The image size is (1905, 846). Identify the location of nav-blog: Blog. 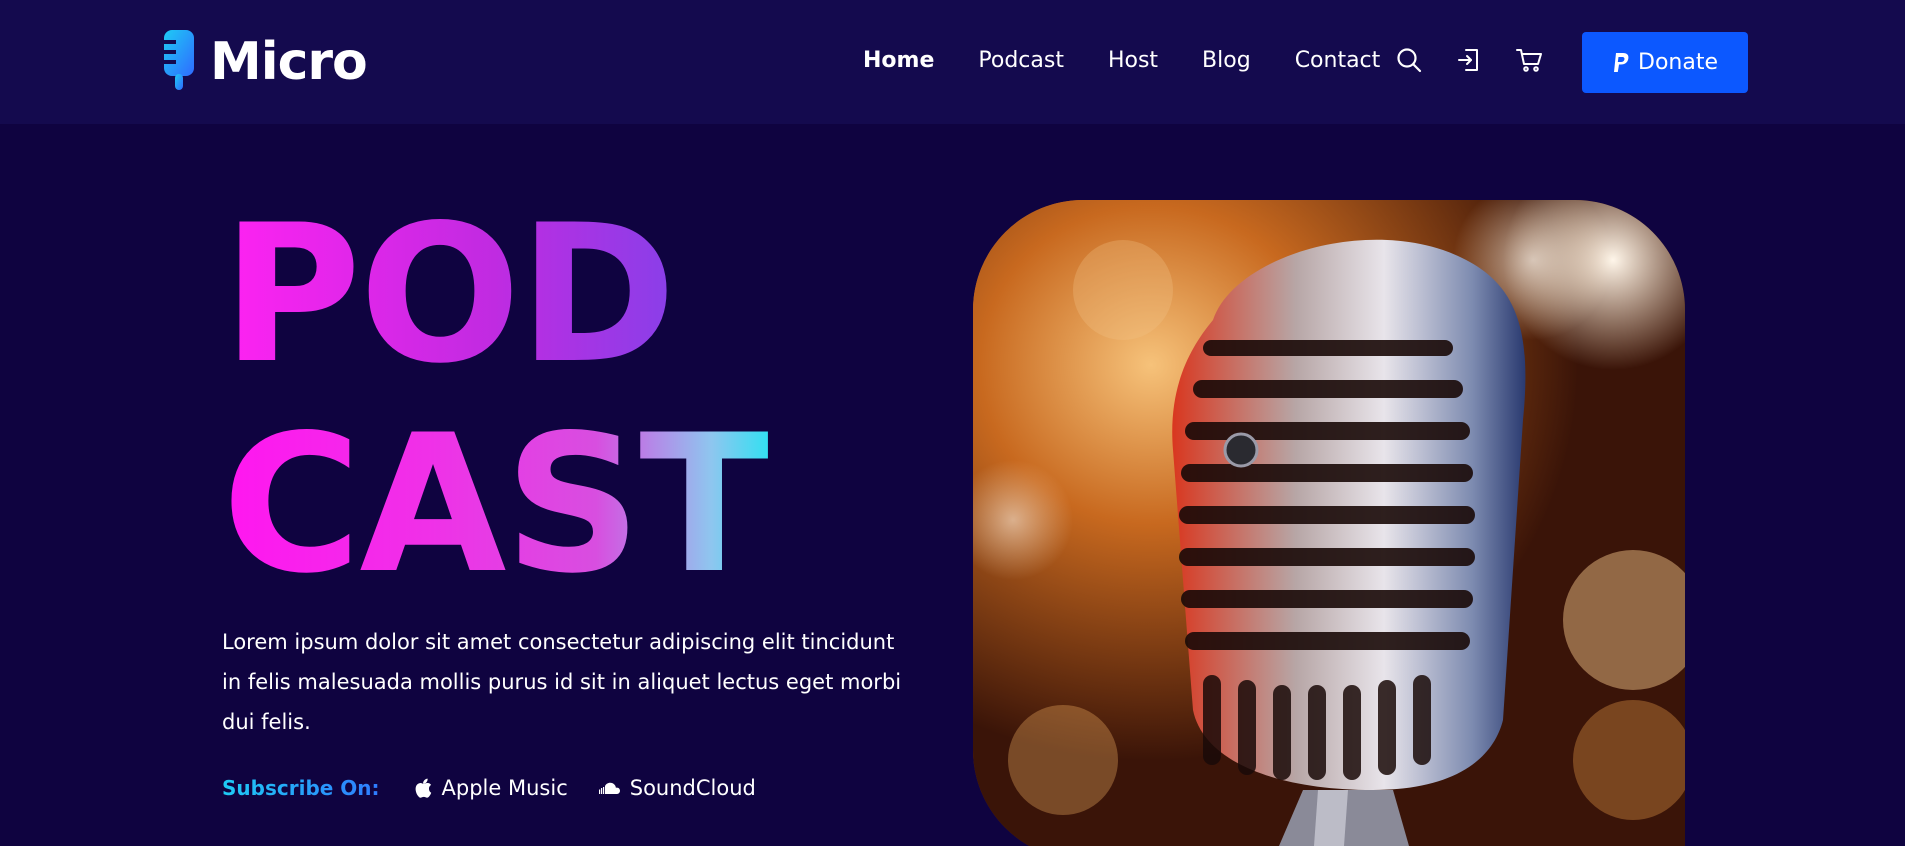
(1226, 61).